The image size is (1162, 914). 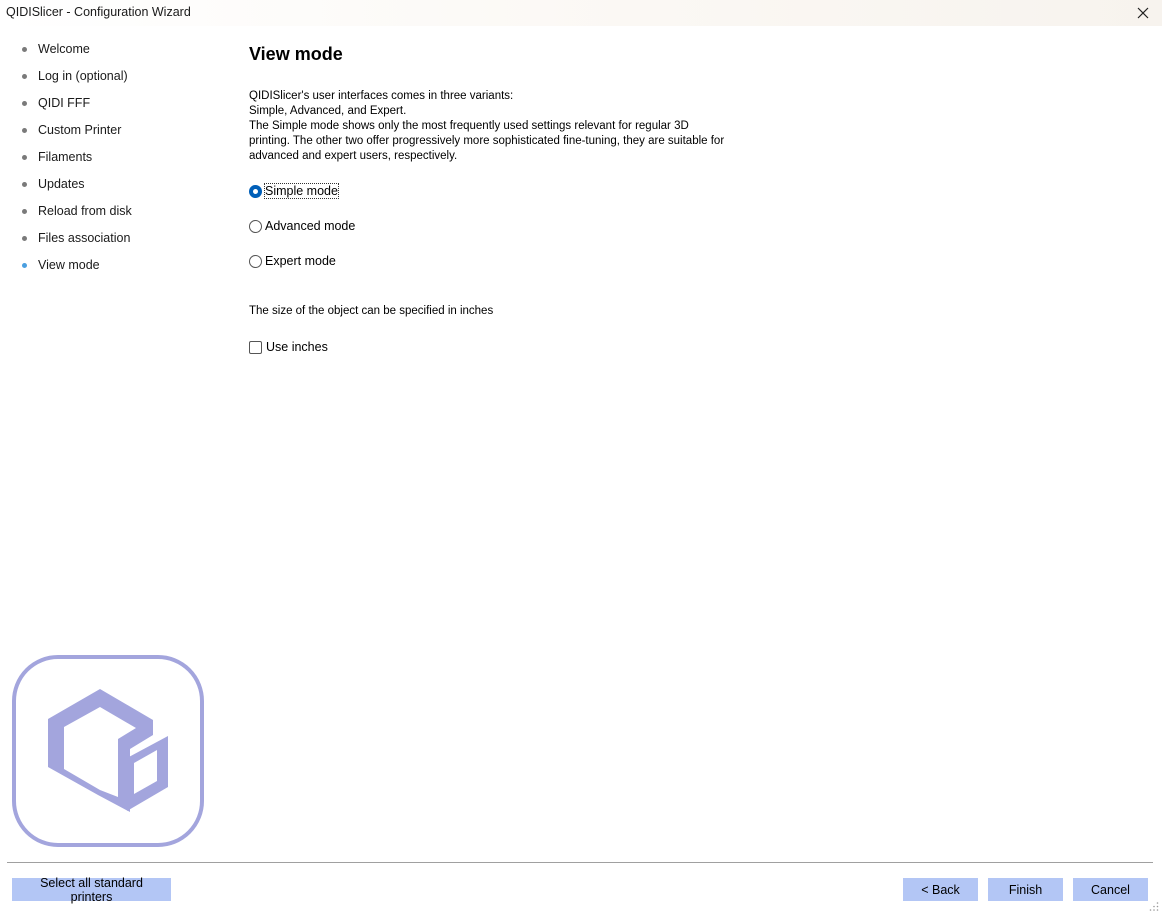 What do you see at coordinates (65, 157) in the screenshot?
I see `sidebar-item-label: Filaments` at bounding box center [65, 157].